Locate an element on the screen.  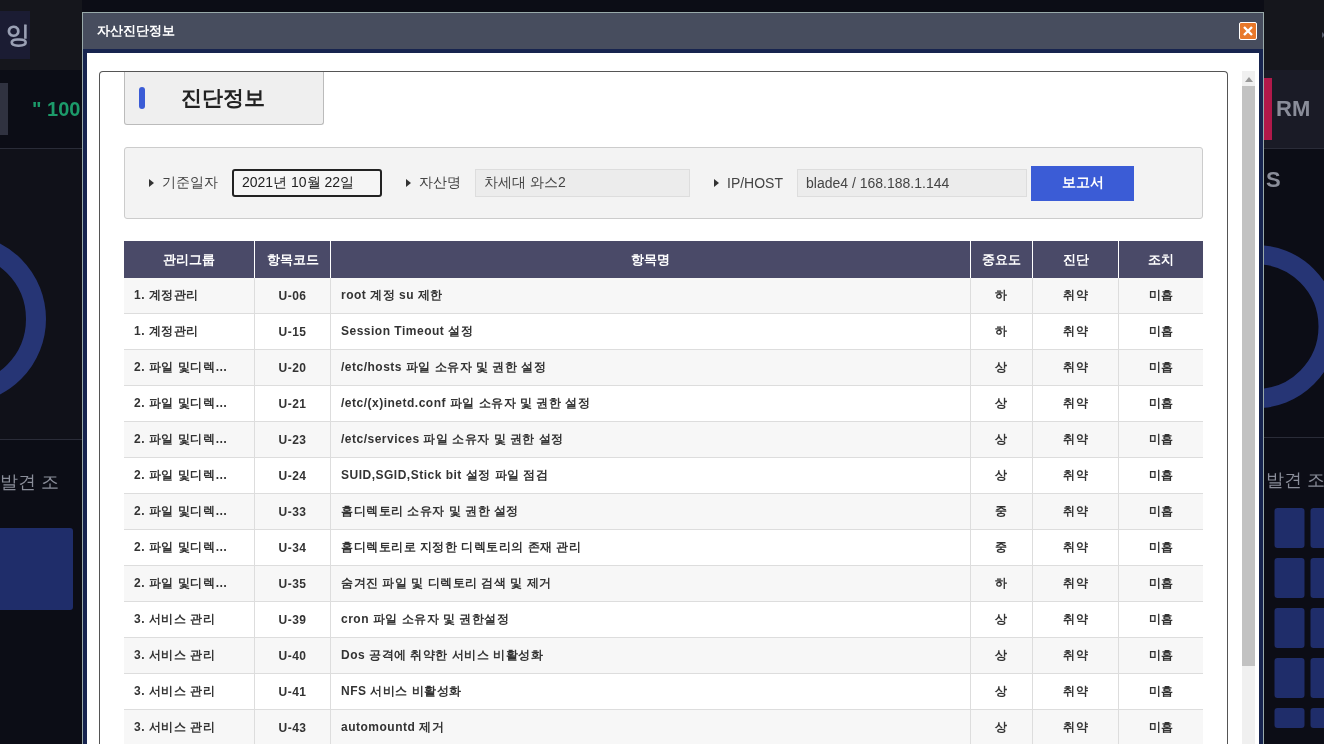
table-cell: U-15 is located at coordinates (292, 331).